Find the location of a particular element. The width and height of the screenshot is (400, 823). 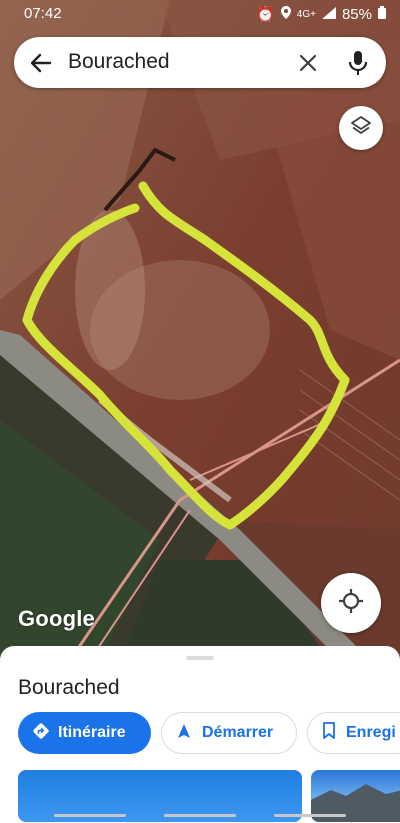

status-icons: ⏰ 4G+ 85% is located at coordinates (321, 14).